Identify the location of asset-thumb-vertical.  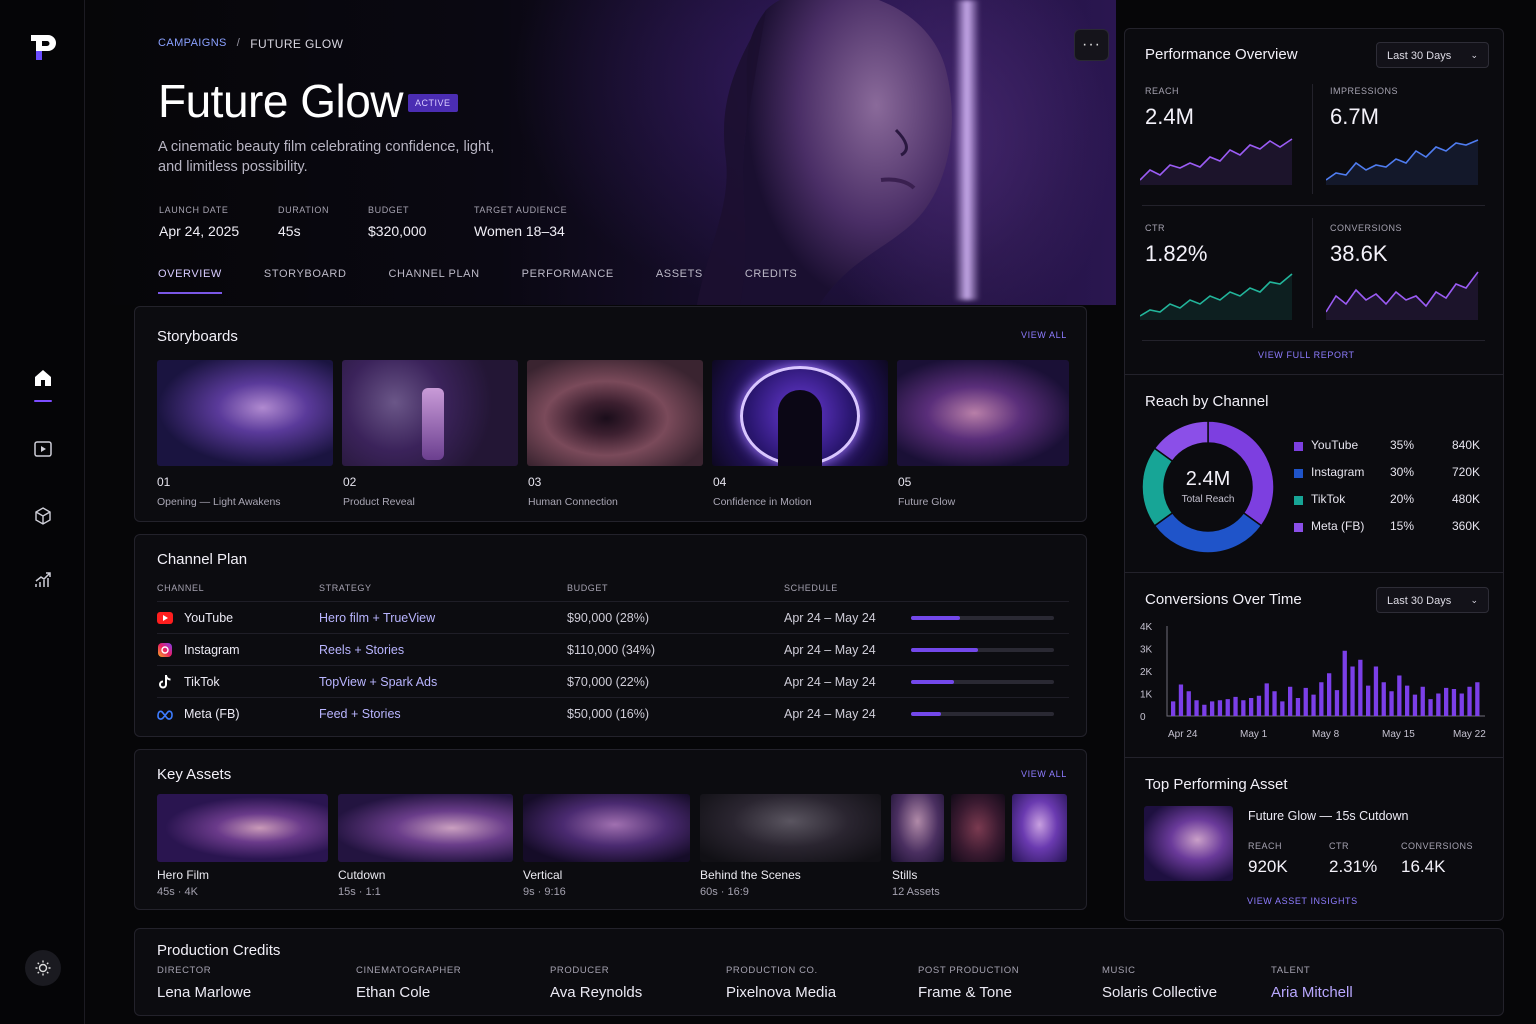
(606, 828).